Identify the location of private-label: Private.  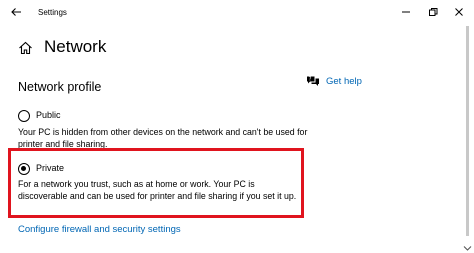
(50, 168).